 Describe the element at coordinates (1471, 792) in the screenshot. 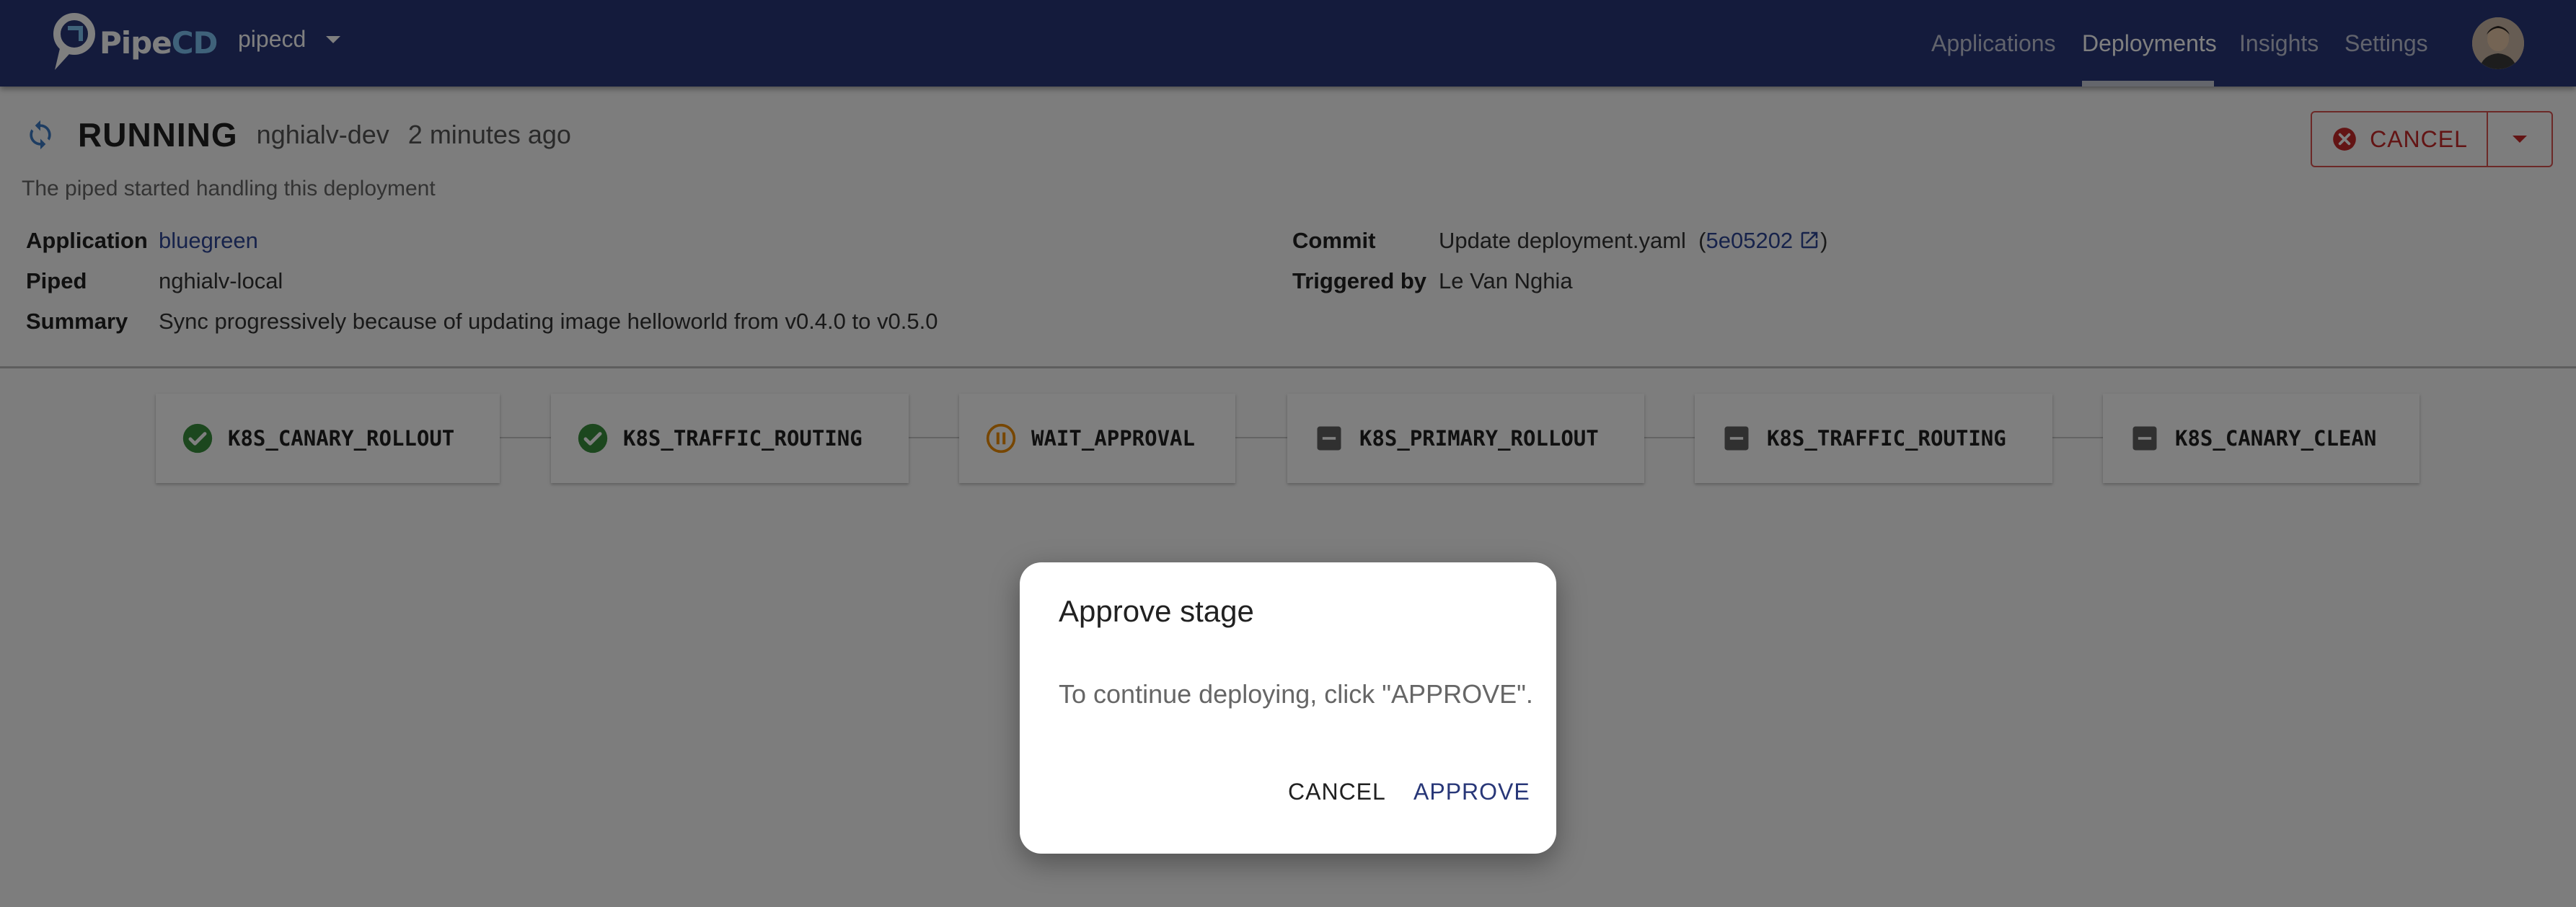

I see `dialog-approve-button: APPROVE` at that location.